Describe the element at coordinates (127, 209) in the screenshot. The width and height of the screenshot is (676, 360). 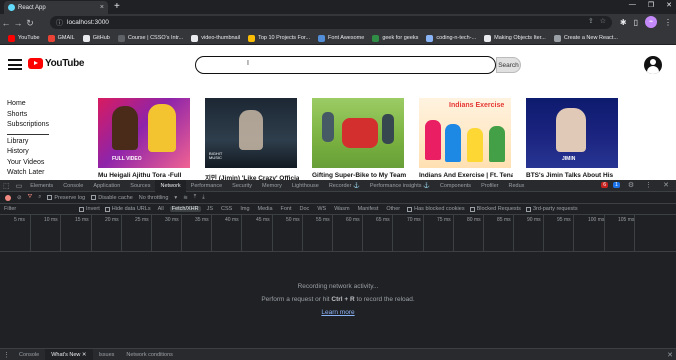
I see `hide-data-urls-checkbox: Hide data URLs` at that location.